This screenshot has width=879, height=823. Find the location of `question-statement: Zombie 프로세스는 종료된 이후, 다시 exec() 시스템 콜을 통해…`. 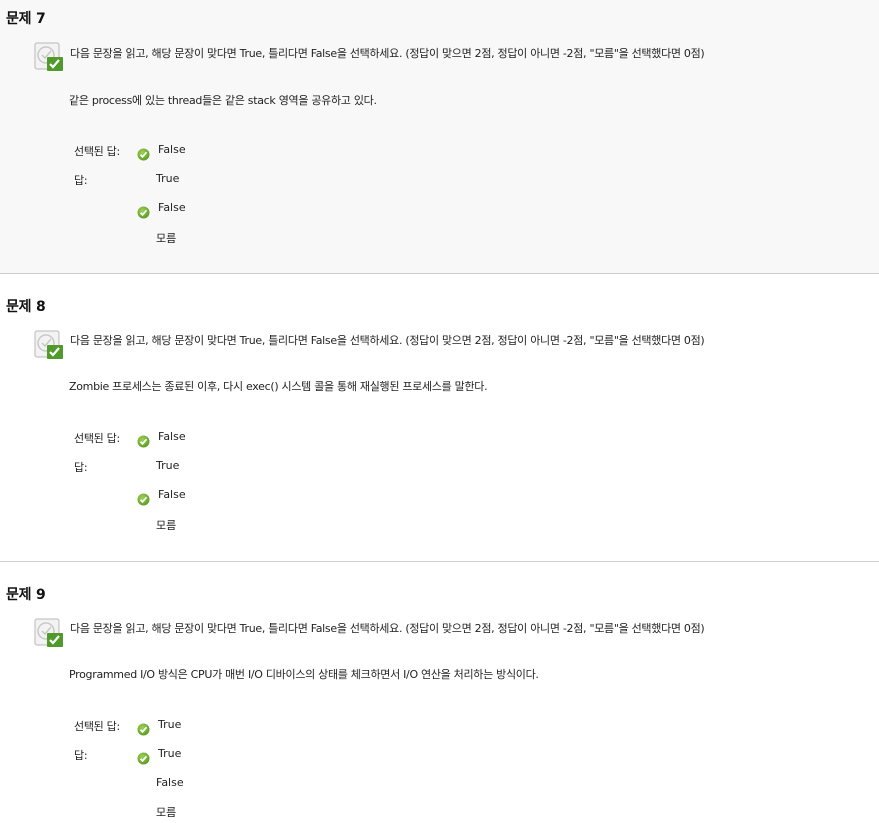

question-statement: Zombie 프로세스는 종료된 이후, 다시 exec() 시스템 콜을 통해… is located at coordinates (278, 386).